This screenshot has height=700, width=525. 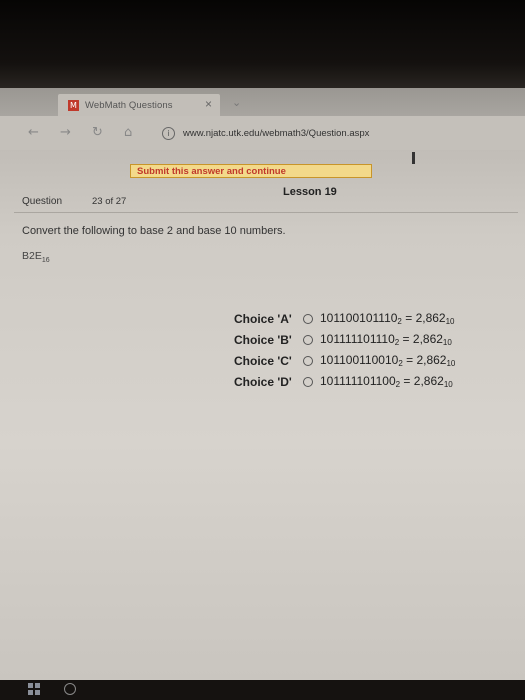 What do you see at coordinates (357, 339) in the screenshot?
I see `binary-value: 101111101110` at bounding box center [357, 339].